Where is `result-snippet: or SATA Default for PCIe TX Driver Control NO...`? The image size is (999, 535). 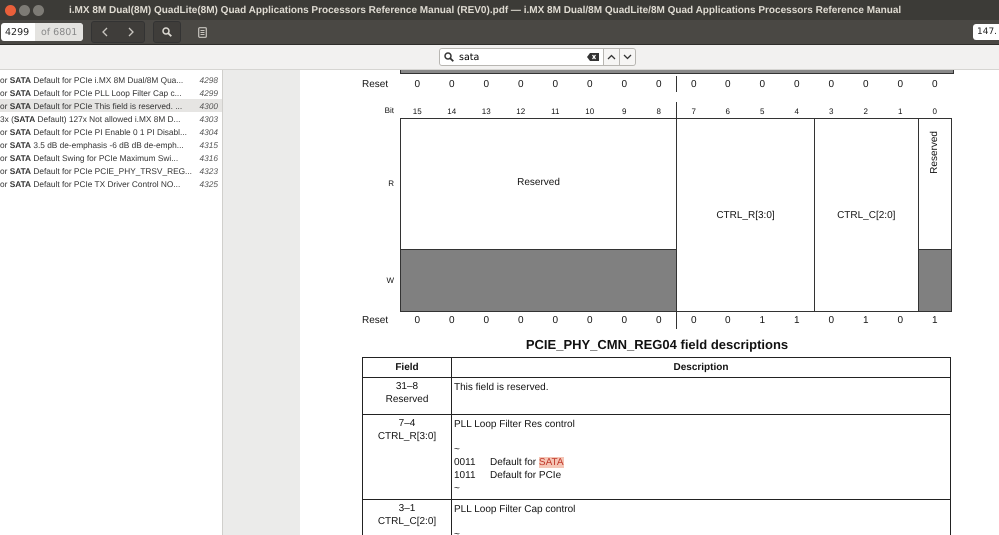 result-snippet: or SATA Default for PCIe TX Driver Control NO... is located at coordinates (90, 183).